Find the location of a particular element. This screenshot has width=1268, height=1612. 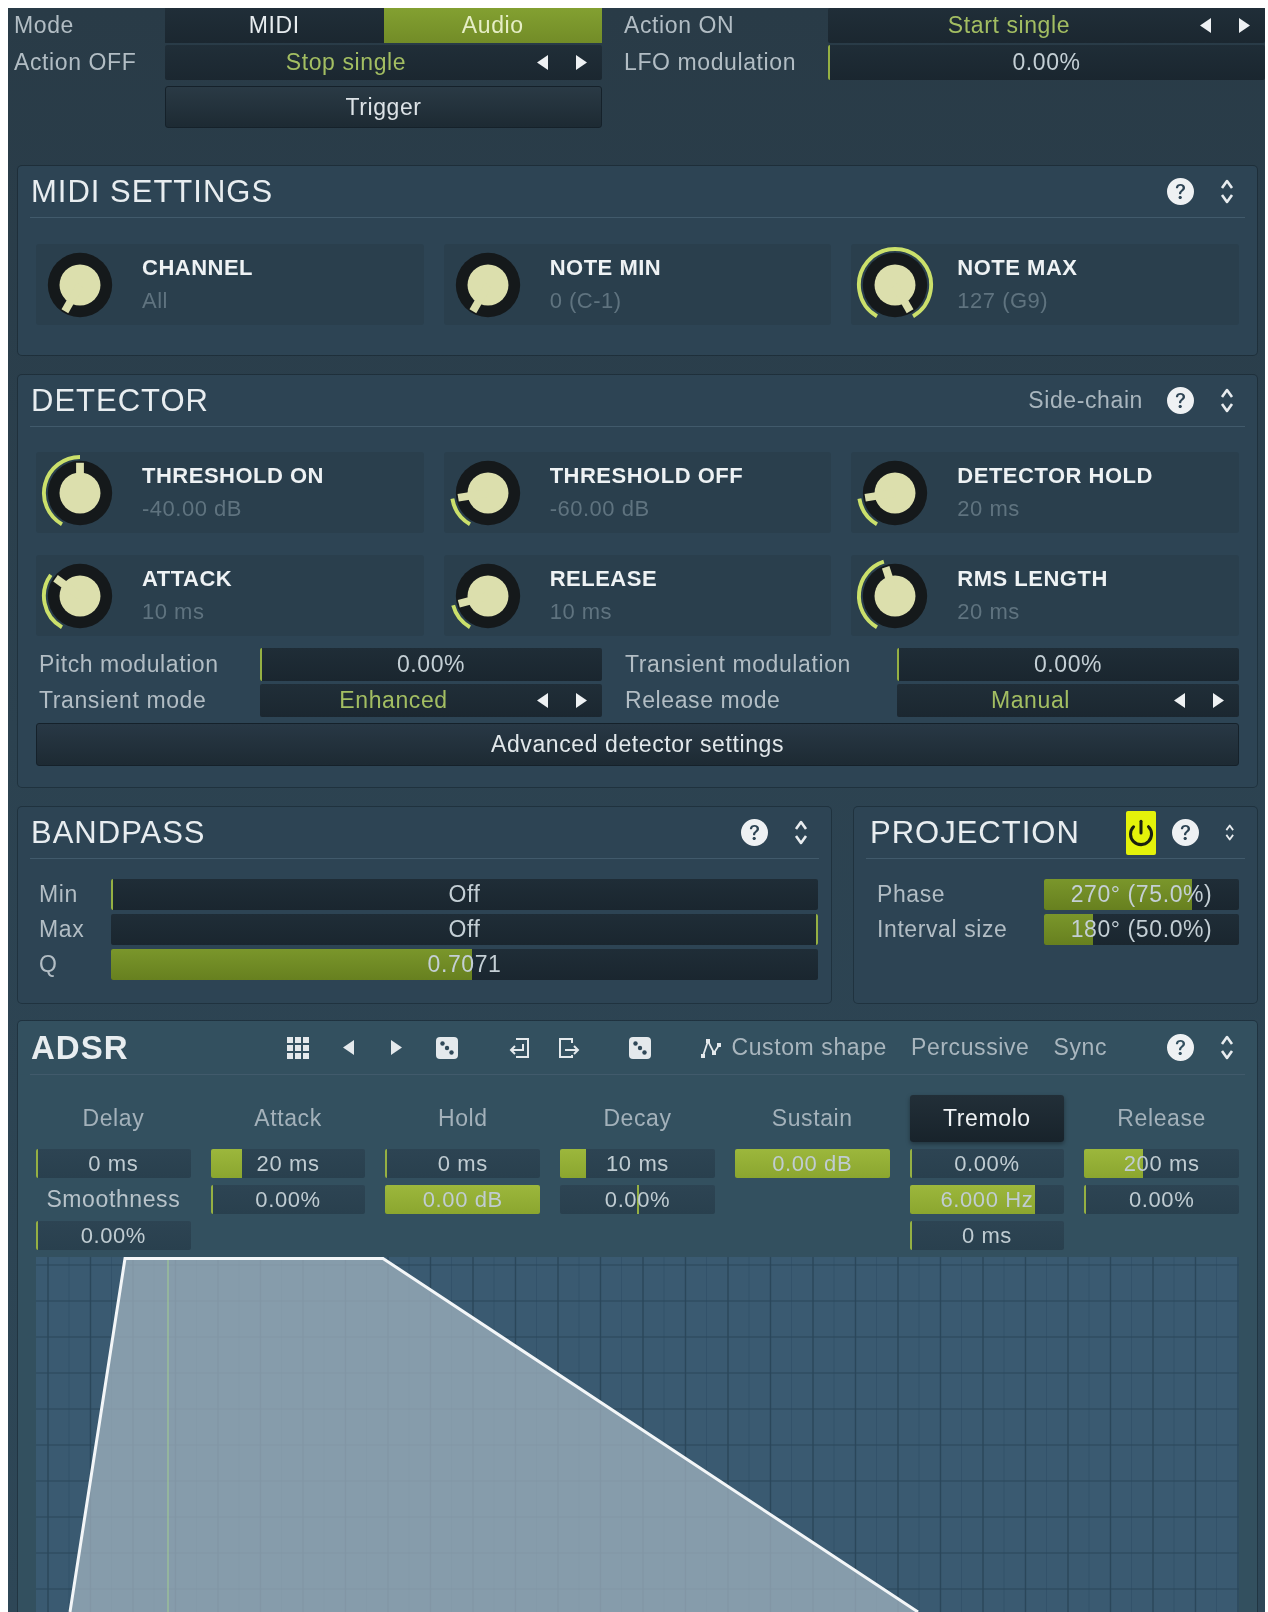

knob-label: RELEASE is located at coordinates (603, 579).